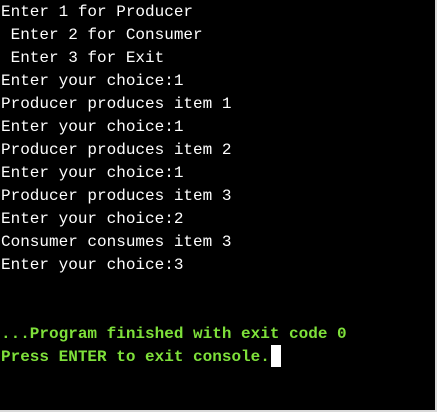  I want to click on console-line: Consumer consumes item 3, so click(116, 242).